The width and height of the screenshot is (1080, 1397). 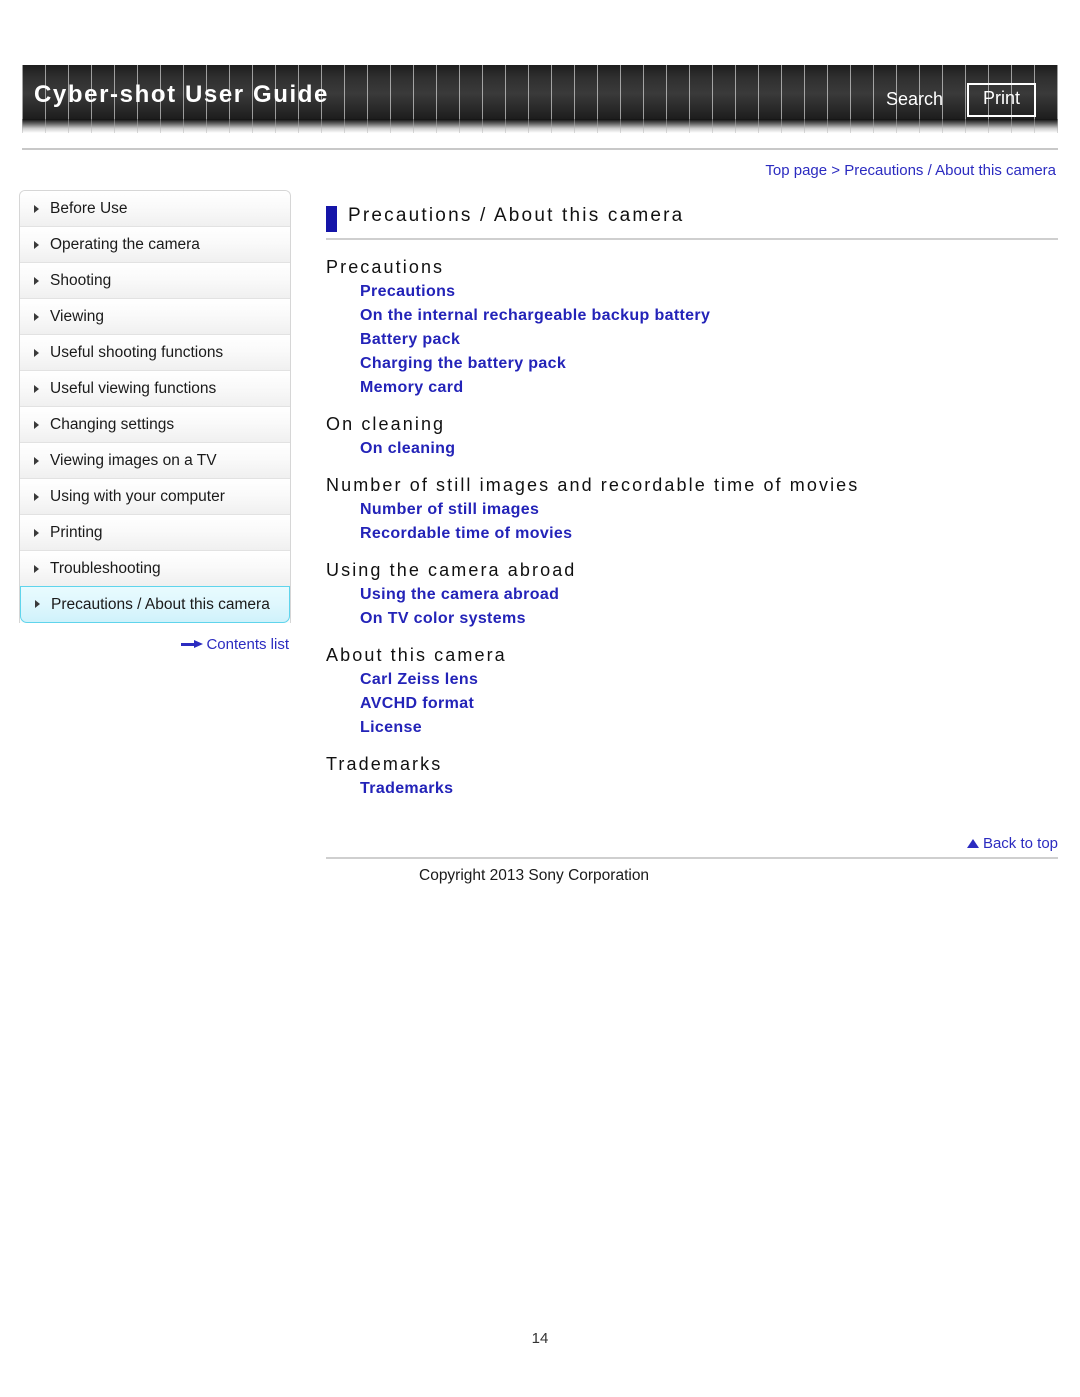 What do you see at coordinates (540, 126) in the screenshot?
I see `header-gradient-fade` at bounding box center [540, 126].